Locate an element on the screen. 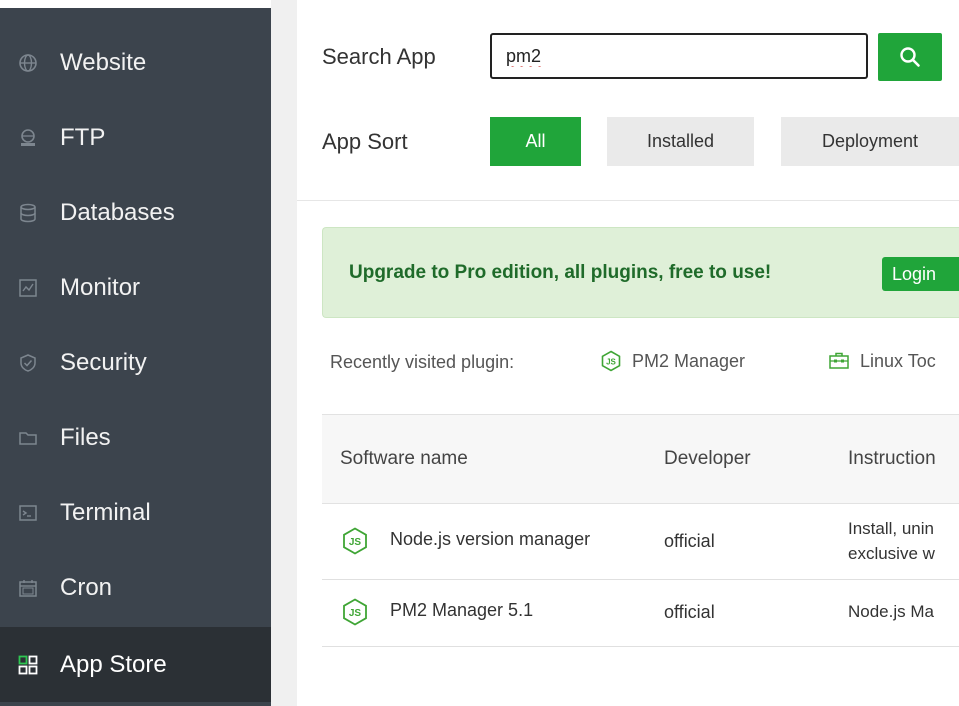 This screenshot has height=706, width=959. folder-icon is located at coordinates (28, 438).